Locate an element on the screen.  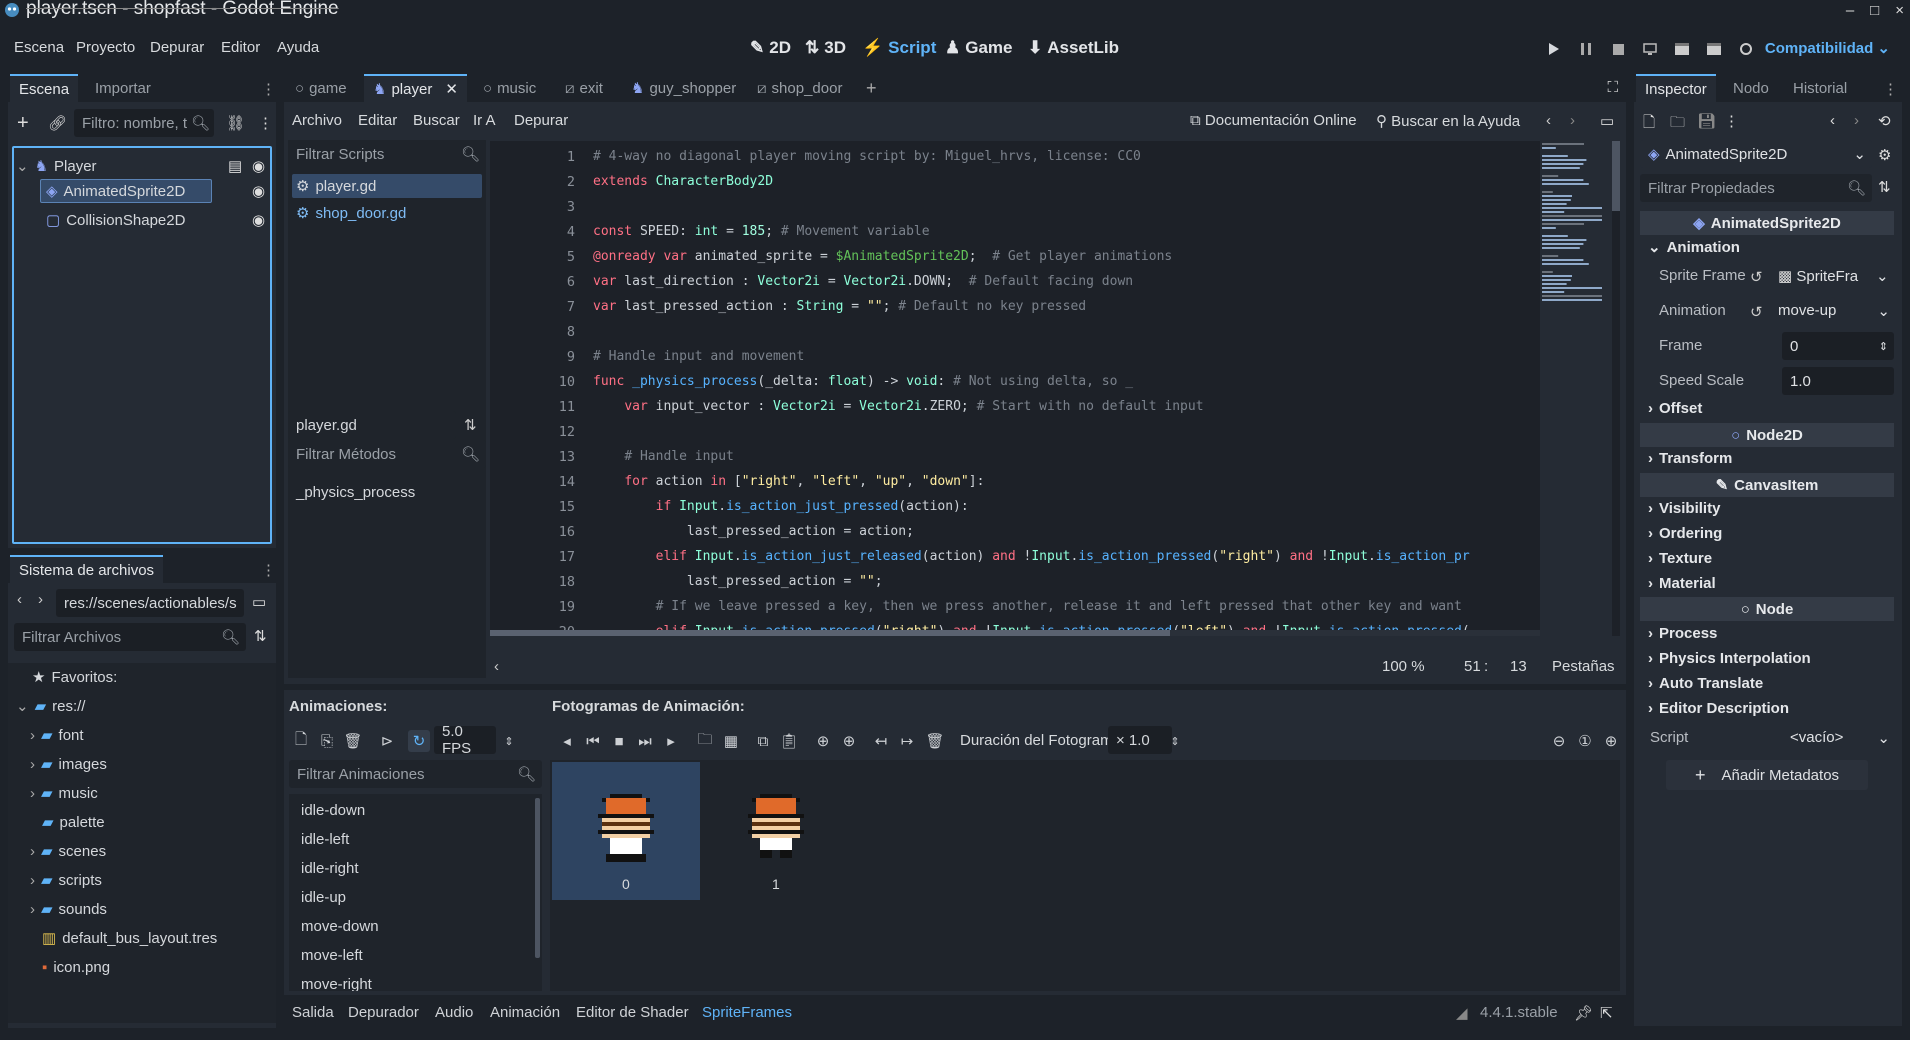
section-process: › Process is located at coordinates (1682, 633).